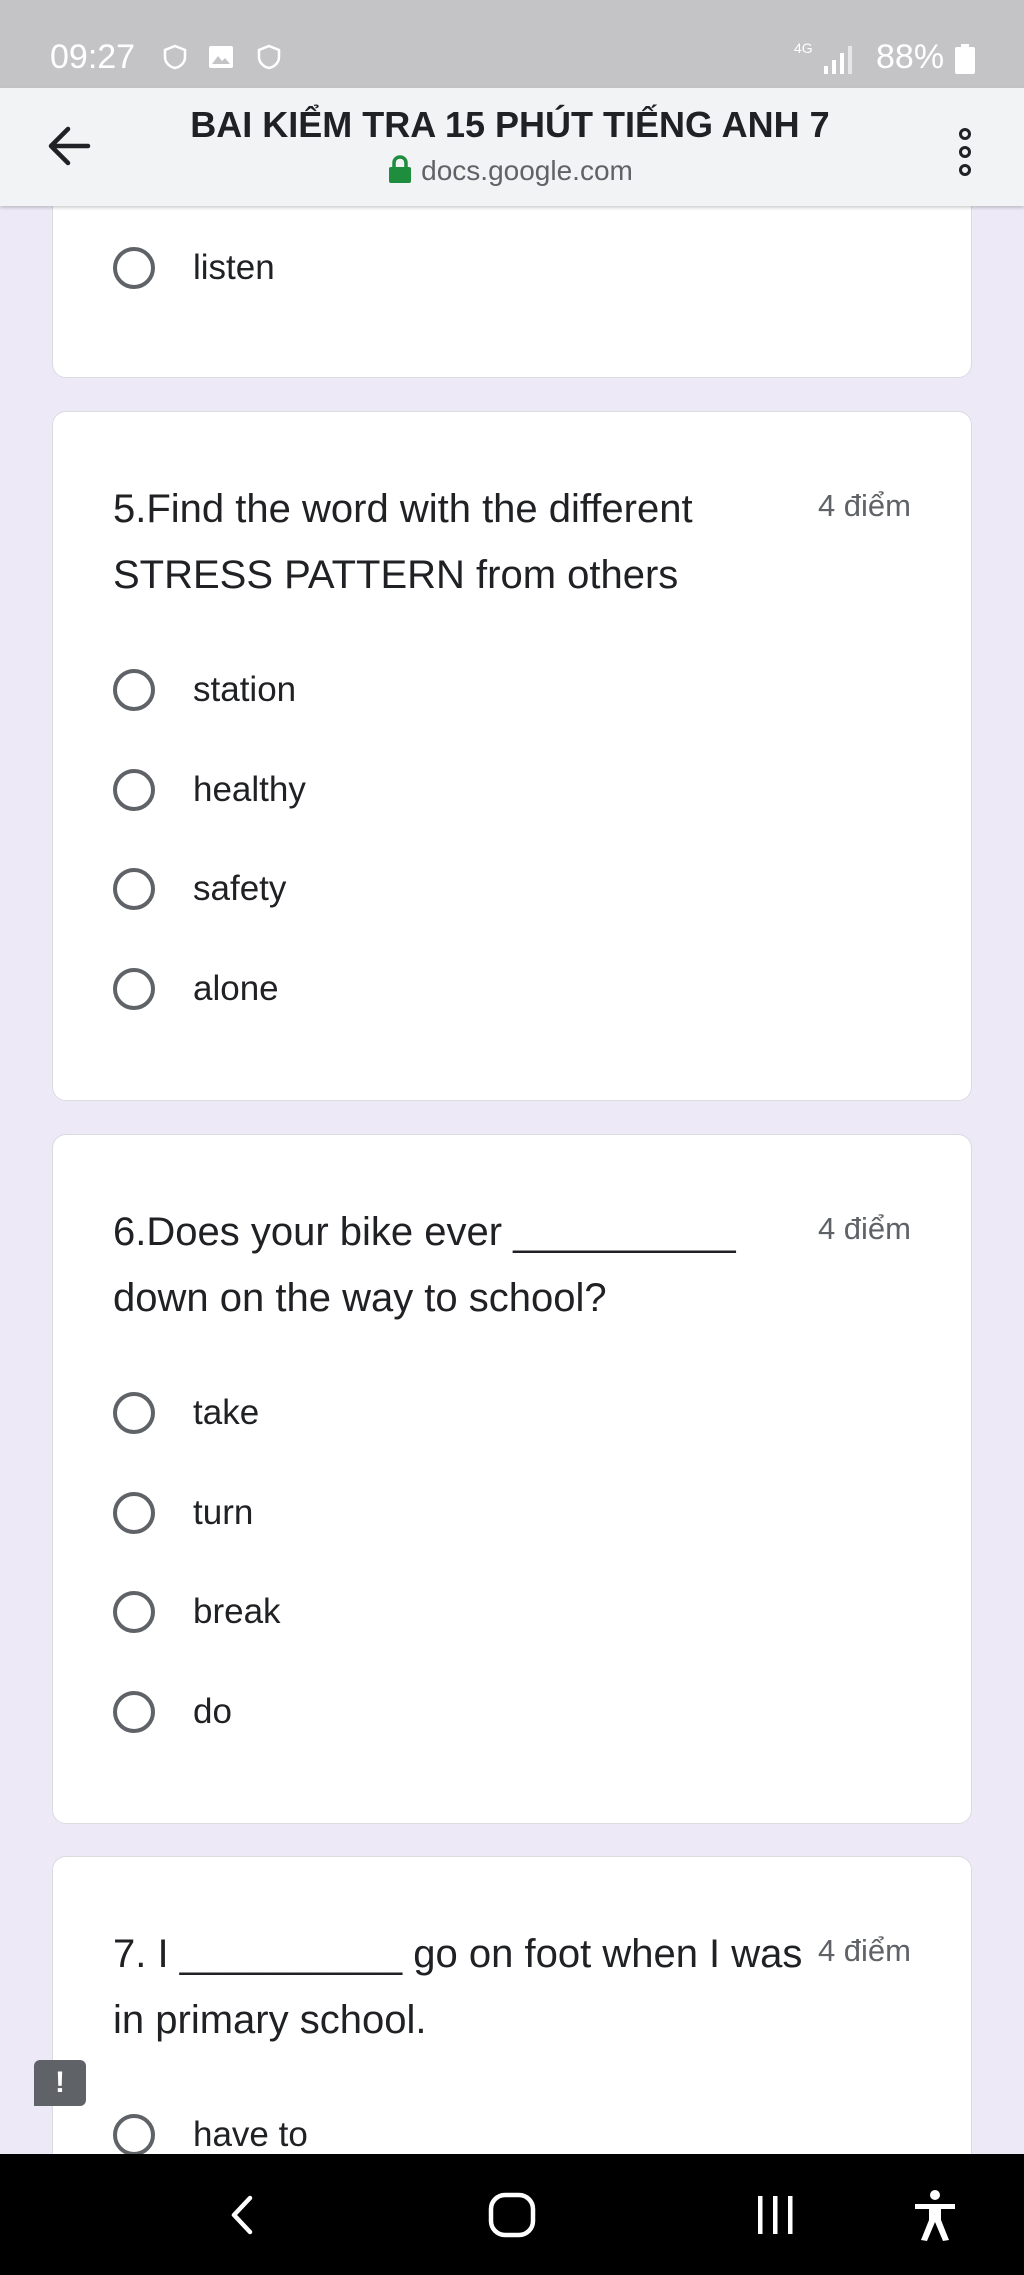 The height and width of the screenshot is (2275, 1024). What do you see at coordinates (935, 2215) in the screenshot?
I see `accessibility-icon` at bounding box center [935, 2215].